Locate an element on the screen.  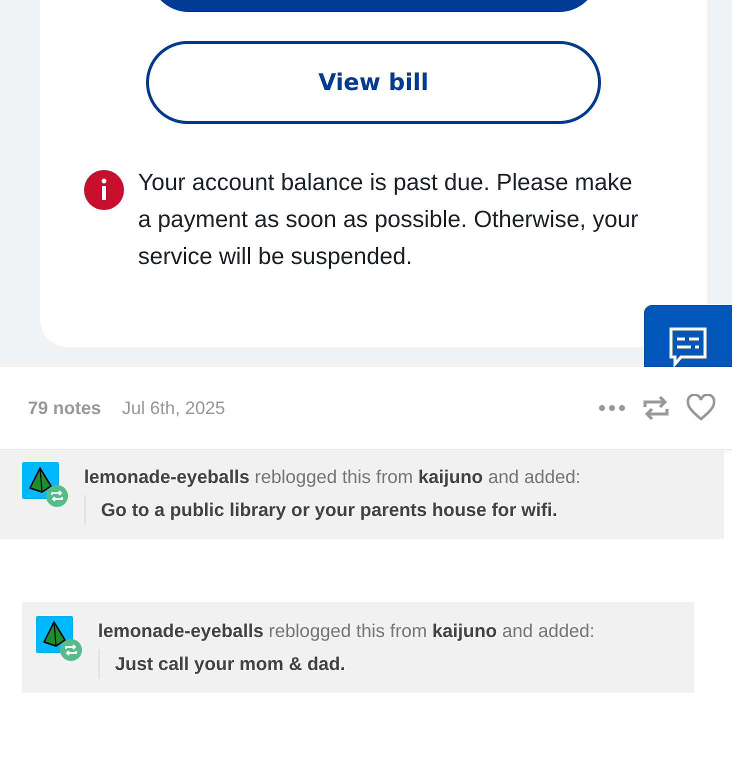
chat-button is located at coordinates (688, 336).